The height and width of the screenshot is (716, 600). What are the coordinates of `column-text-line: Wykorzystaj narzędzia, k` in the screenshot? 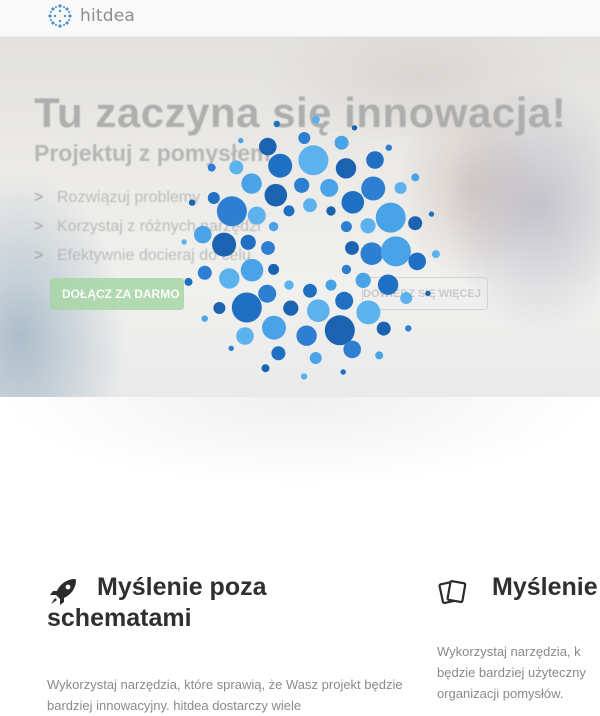 It's located at (509, 651).